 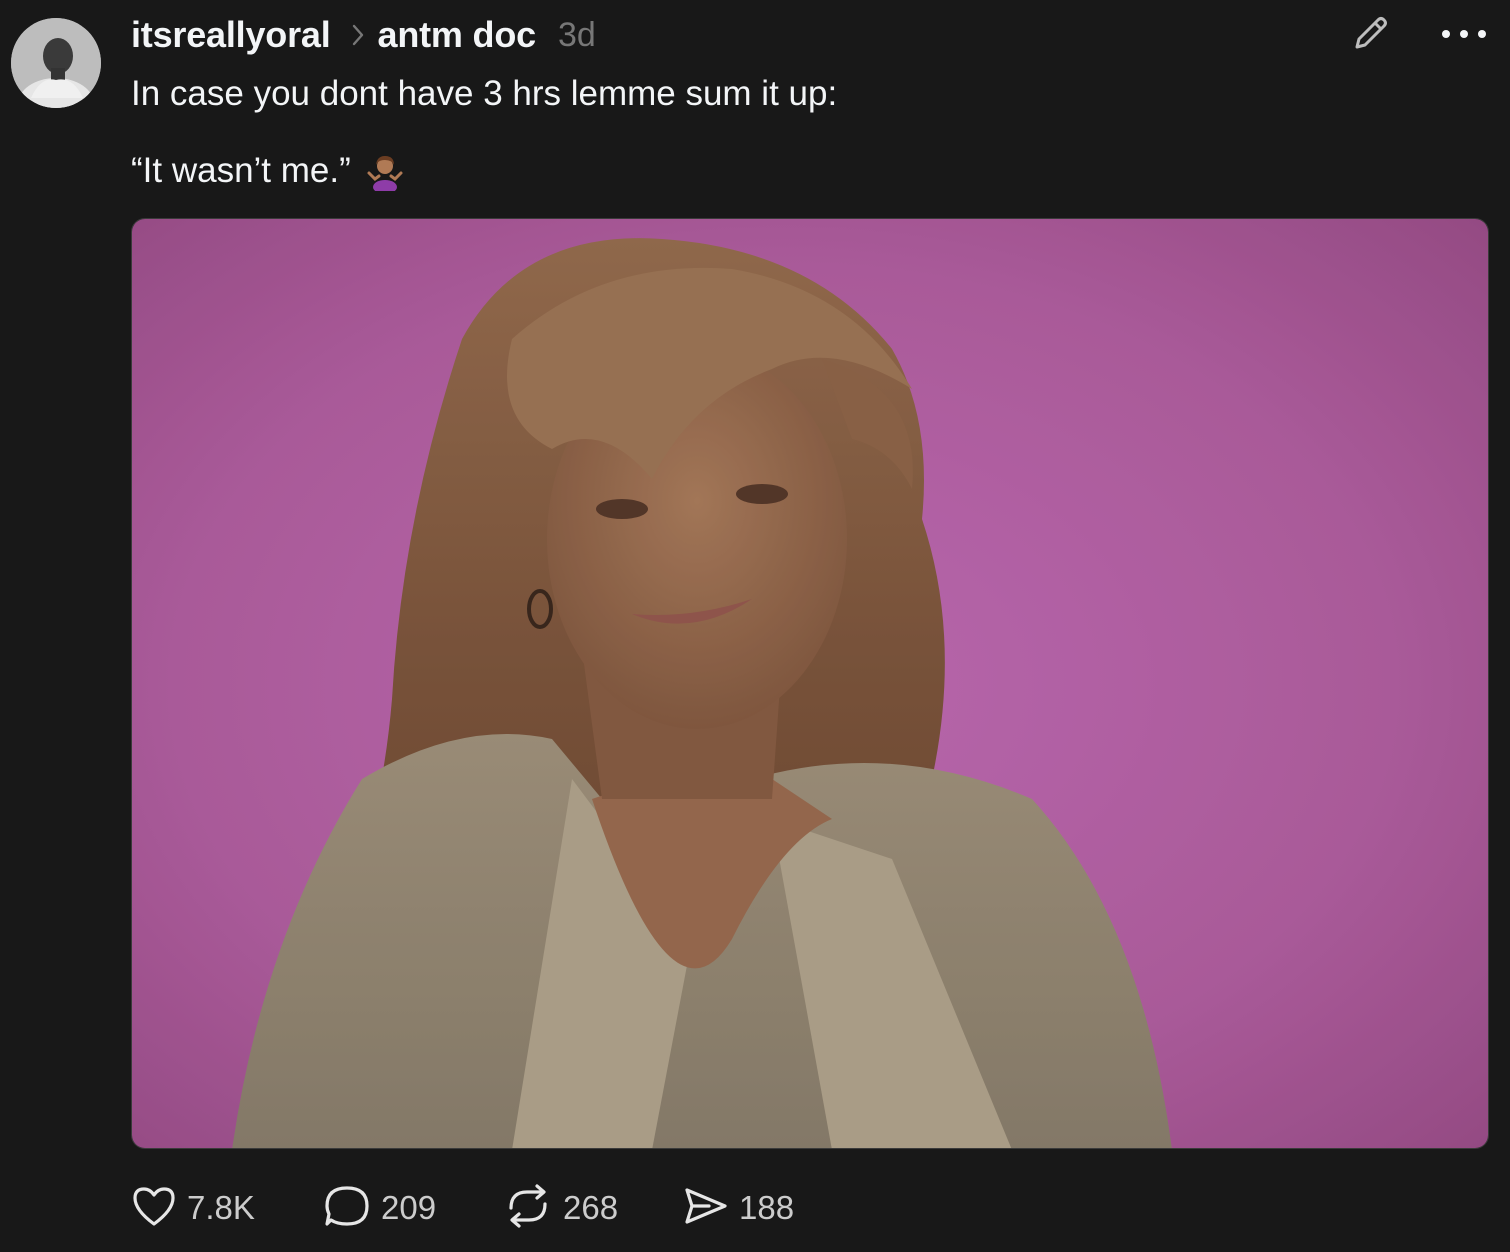 I want to click on repost-count: 268, so click(x=591, y=1207).